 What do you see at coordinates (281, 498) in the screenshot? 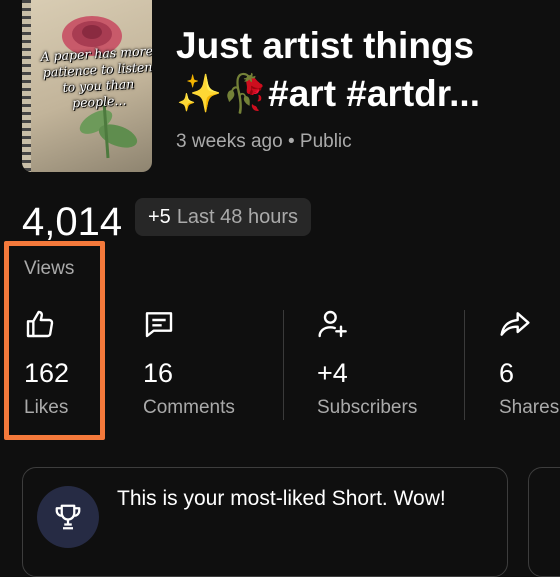
I see `insight-text: This is your most-liked Short. Wow!` at bounding box center [281, 498].